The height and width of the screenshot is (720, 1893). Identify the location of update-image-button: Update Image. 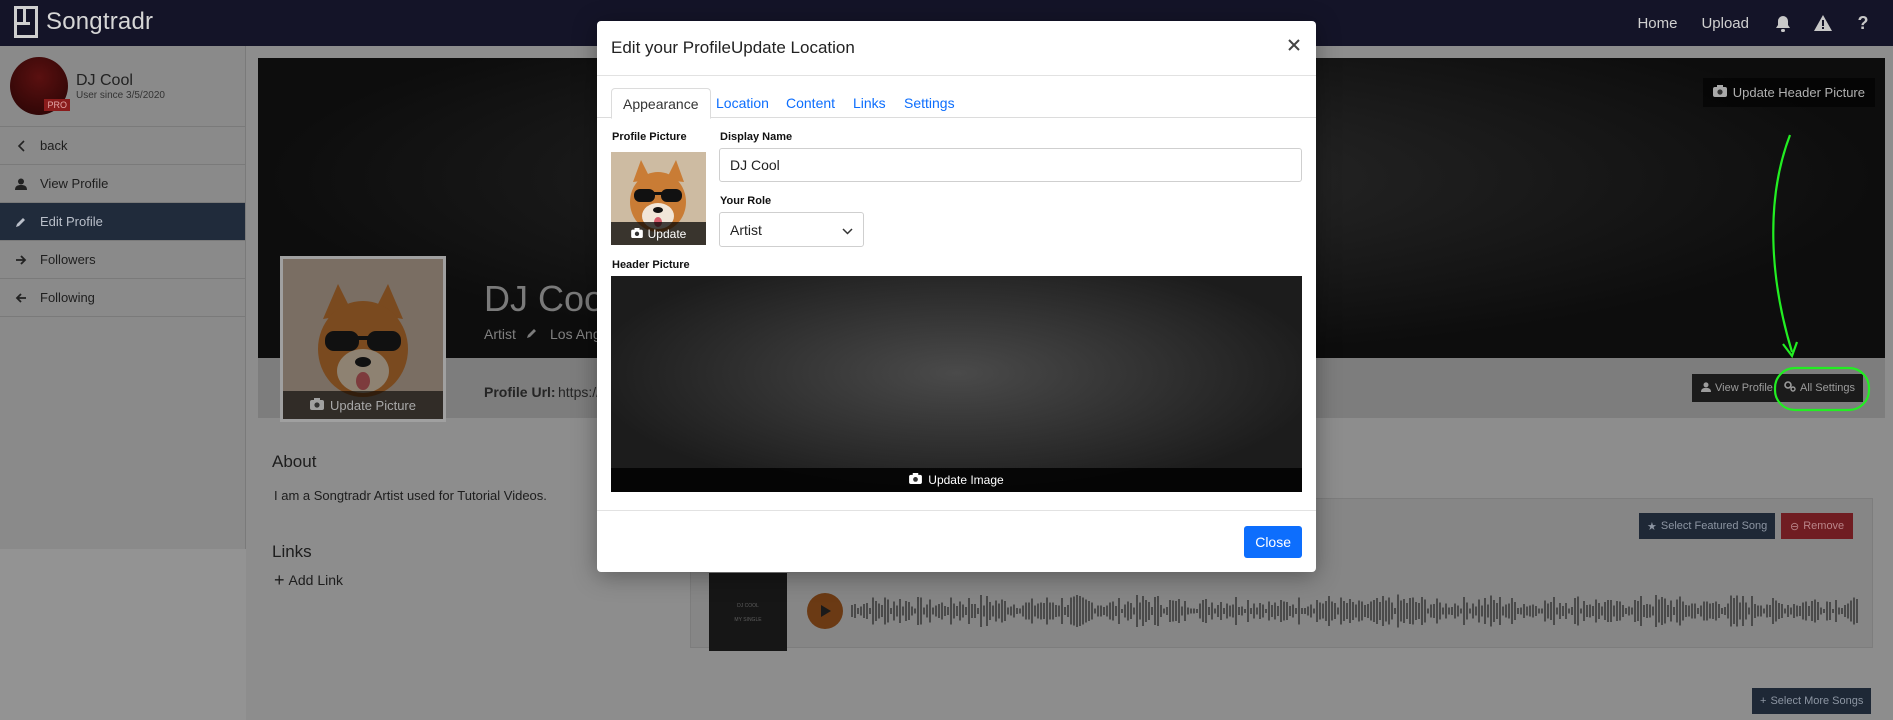
(956, 480).